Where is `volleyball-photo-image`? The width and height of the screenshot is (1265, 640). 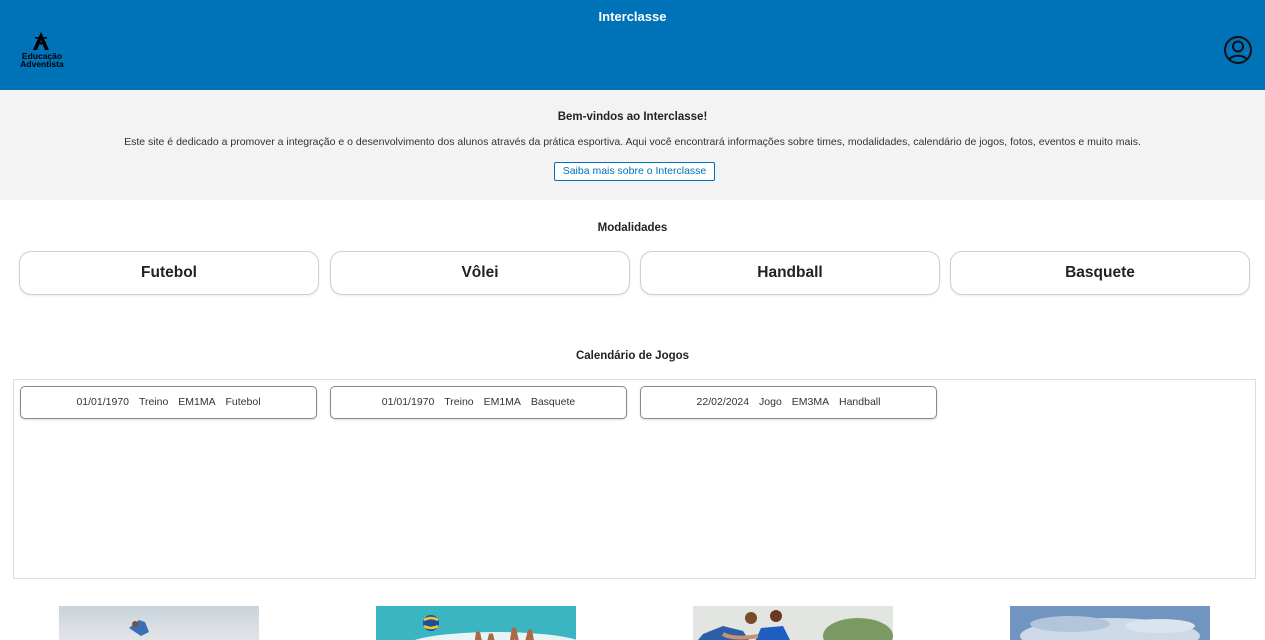
volleyball-photo-image is located at coordinates (476, 623).